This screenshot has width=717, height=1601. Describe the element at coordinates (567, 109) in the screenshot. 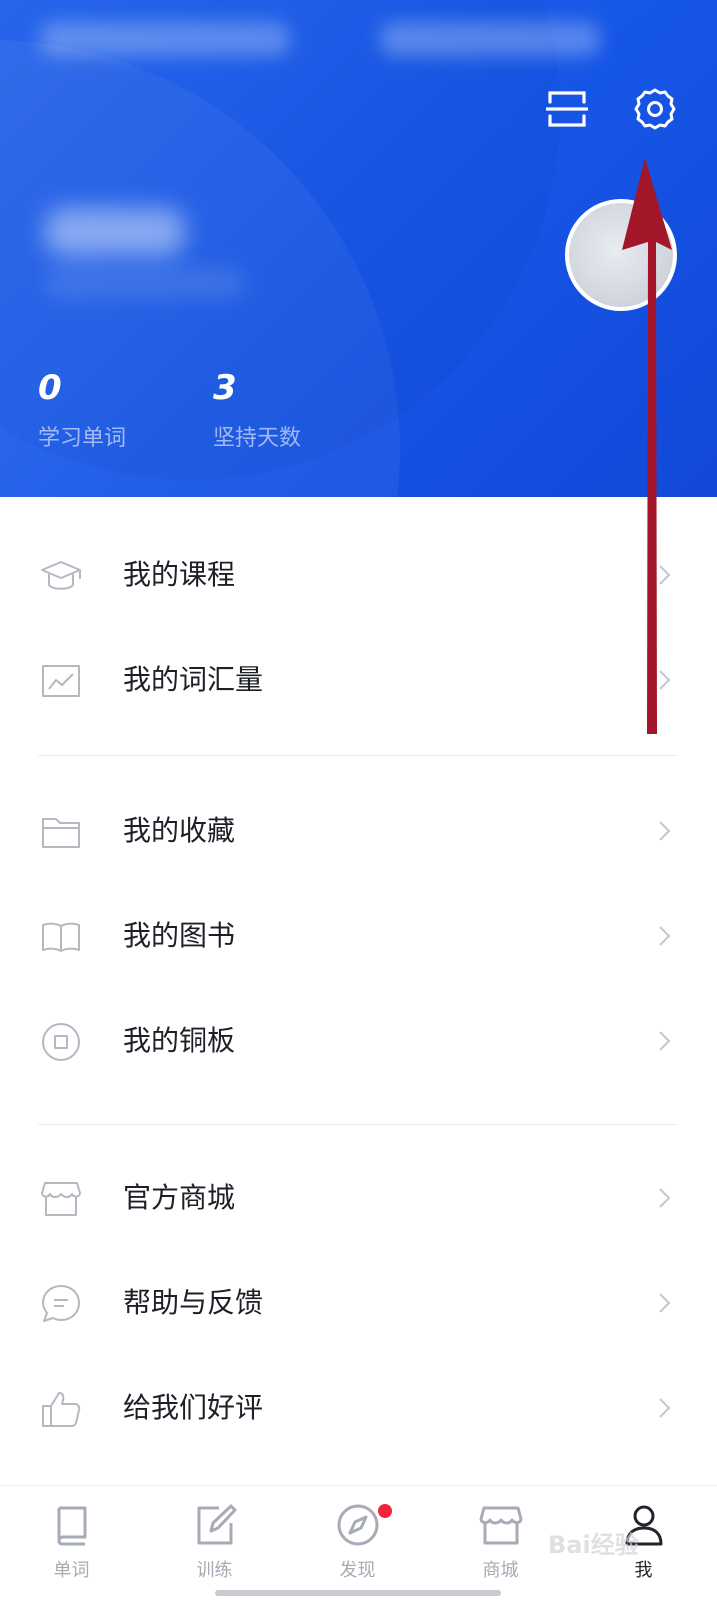

I see `scan-icon` at that location.